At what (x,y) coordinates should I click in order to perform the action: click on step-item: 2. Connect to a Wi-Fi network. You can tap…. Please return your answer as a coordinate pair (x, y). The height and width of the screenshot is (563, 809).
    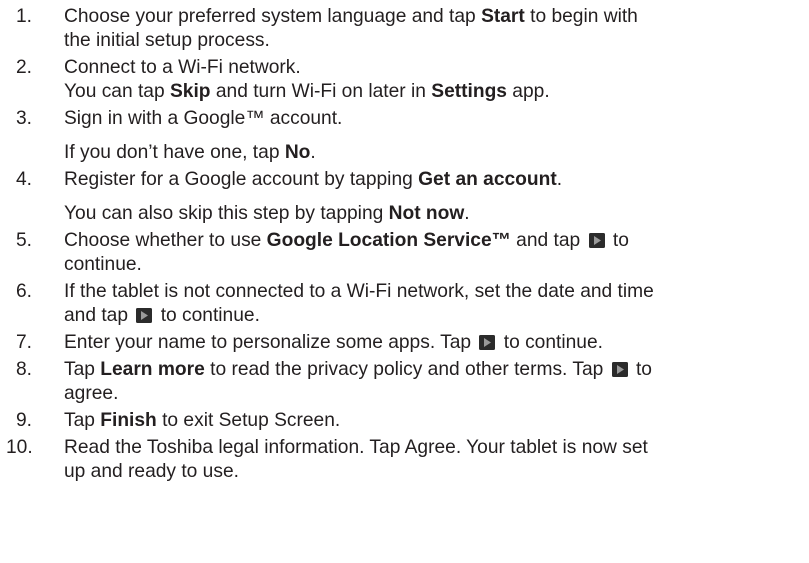
    Looking at the image, I should click on (411, 80).